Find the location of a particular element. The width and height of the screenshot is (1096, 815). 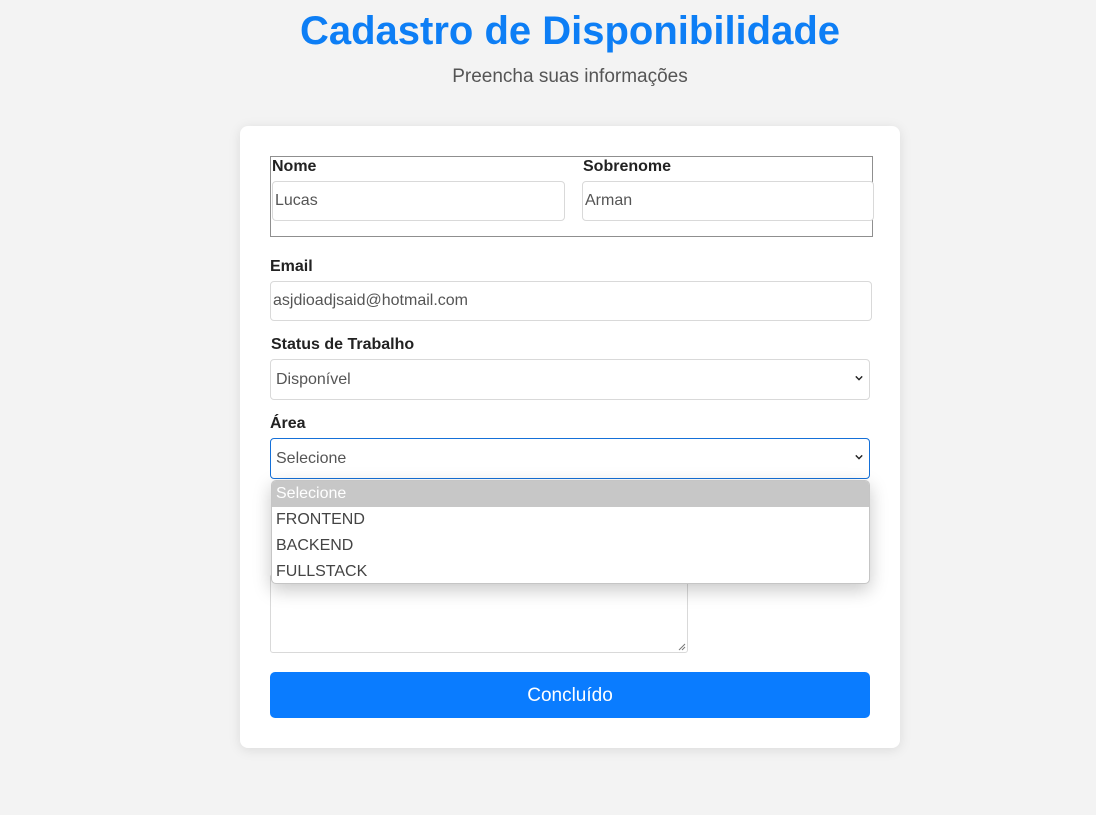

surname-label: Sobrenome is located at coordinates (627, 166).